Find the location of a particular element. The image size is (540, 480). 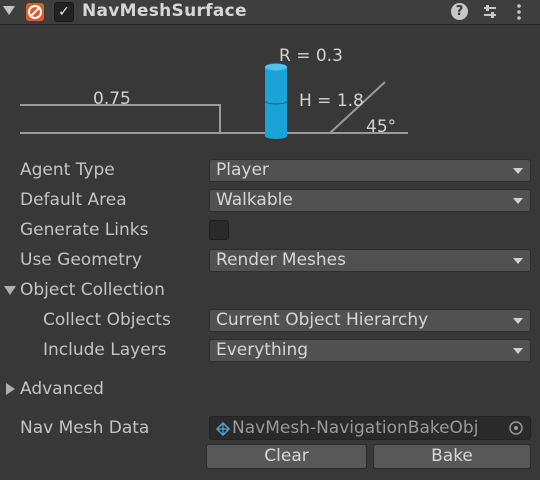

use-geometry-dropdown: Render Meshes is located at coordinates (370, 260).